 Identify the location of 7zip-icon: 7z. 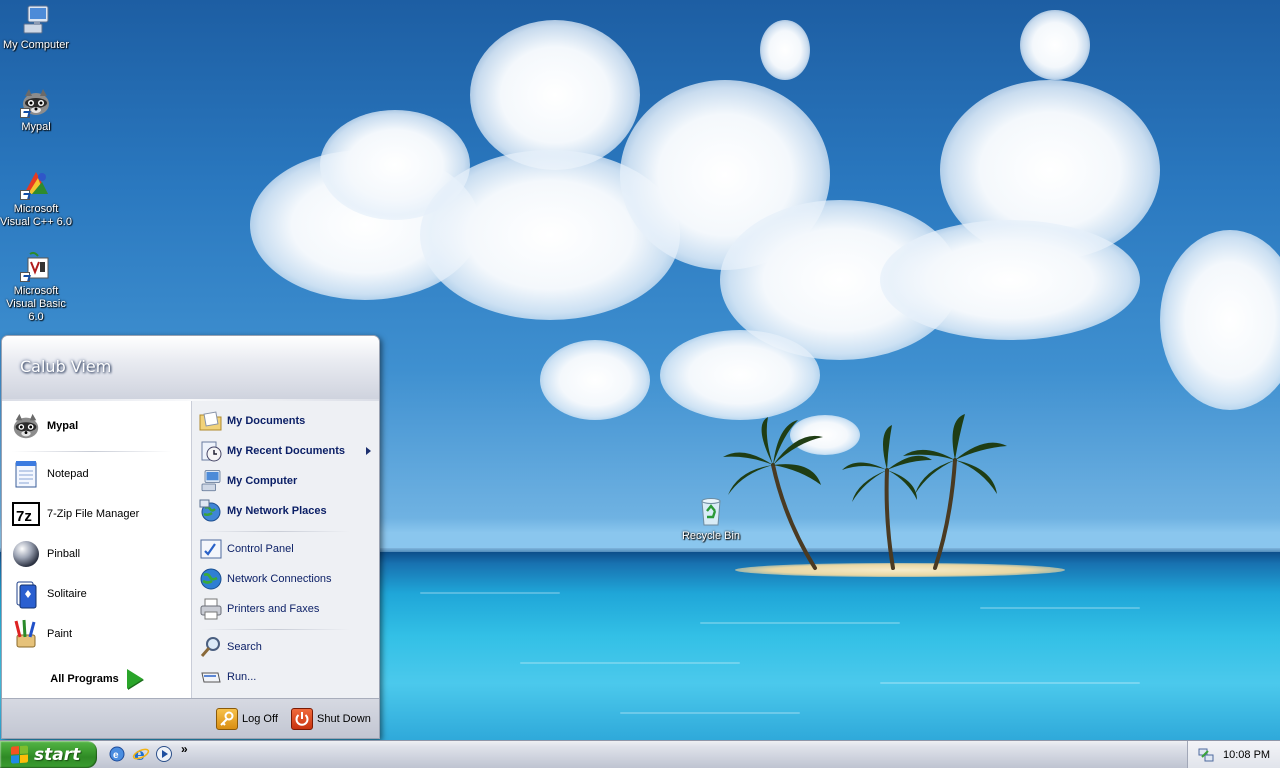
(26, 514).